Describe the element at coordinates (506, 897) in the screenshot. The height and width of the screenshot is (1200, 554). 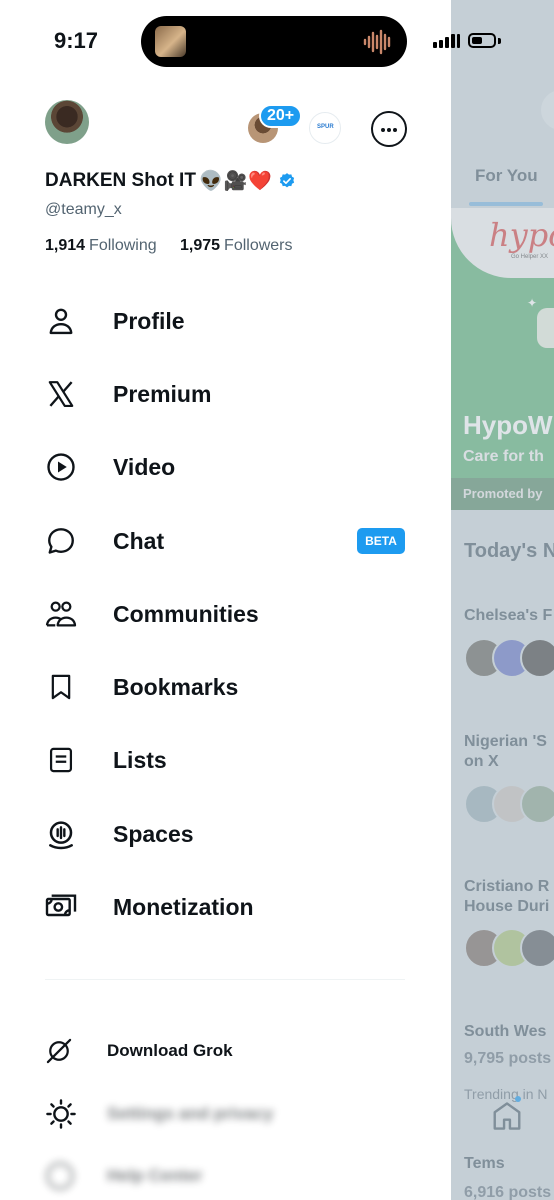
I see `trend-title: Cristiano R House Duri` at that location.